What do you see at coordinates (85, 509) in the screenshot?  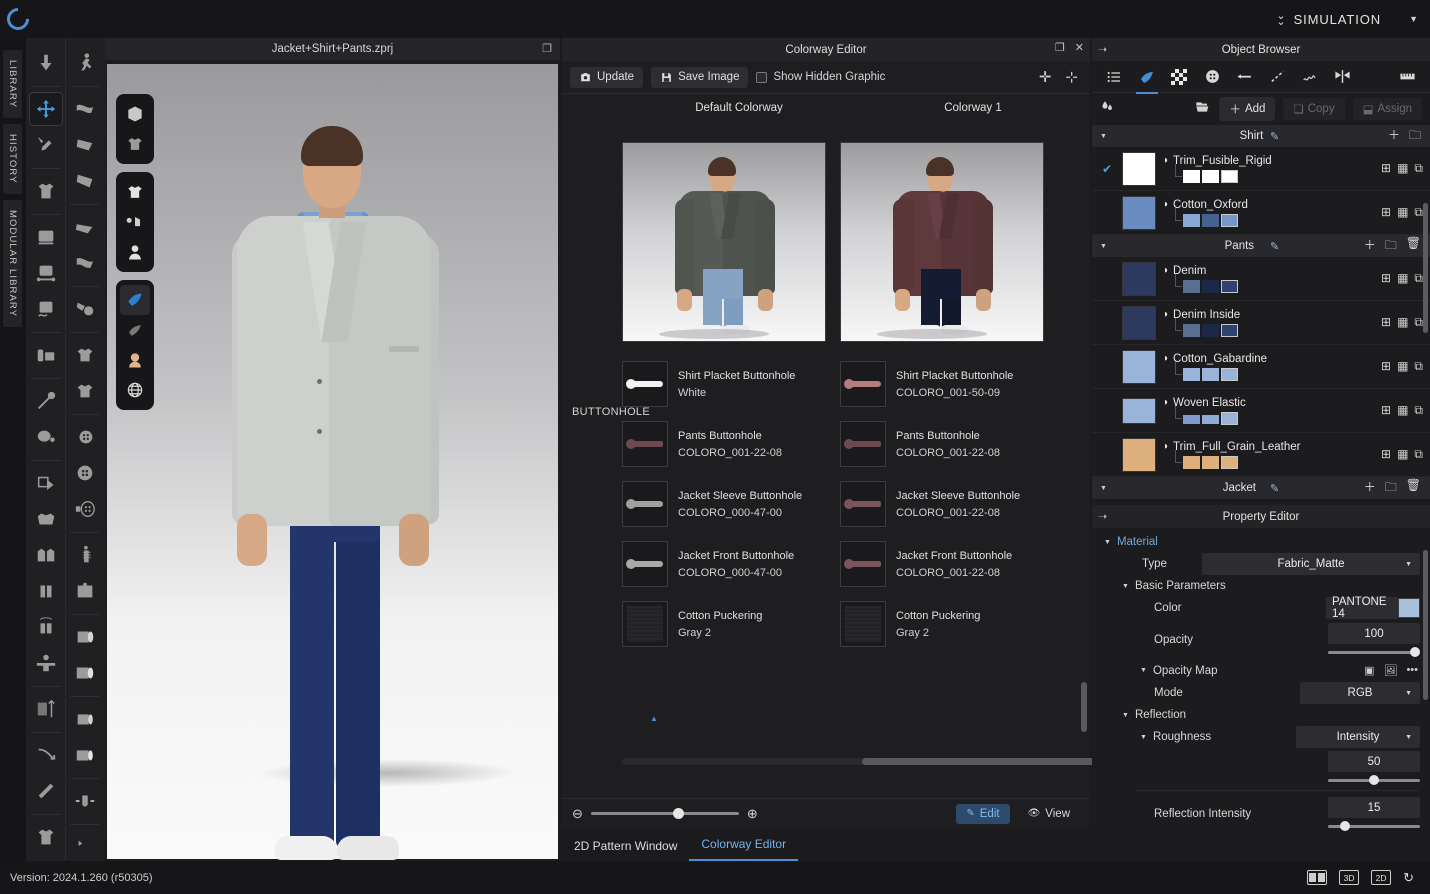 I see `lock-button-icon` at bounding box center [85, 509].